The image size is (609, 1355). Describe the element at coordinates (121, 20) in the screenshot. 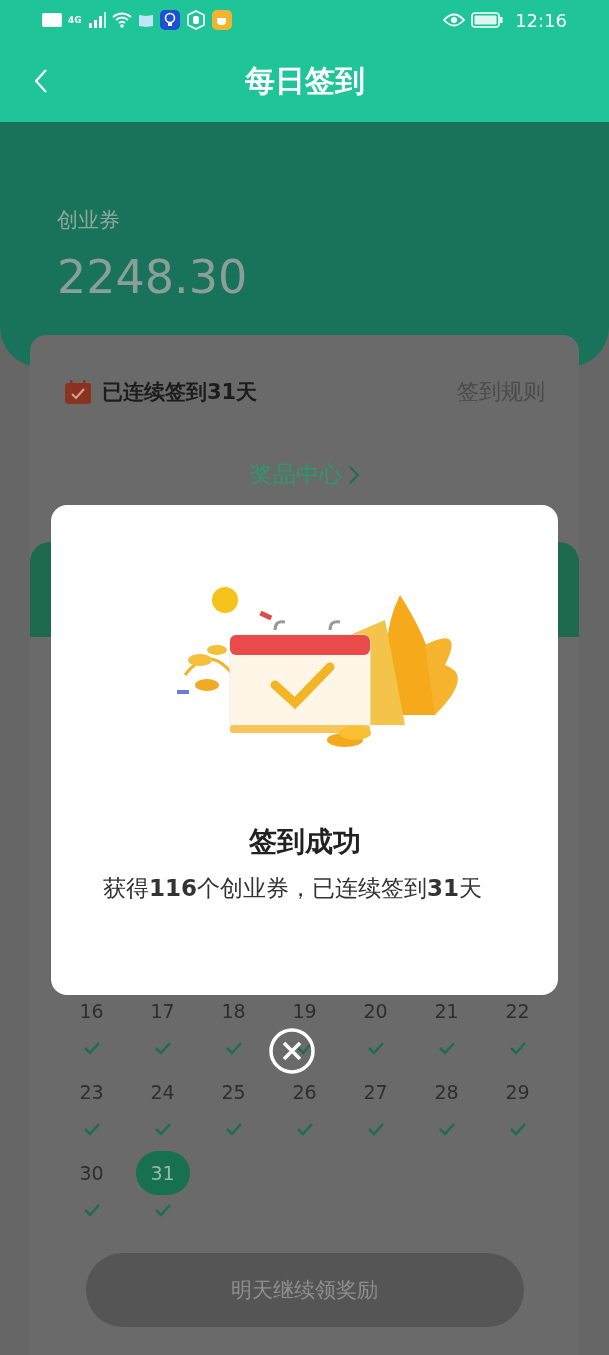

I see `wifi-icon` at that location.